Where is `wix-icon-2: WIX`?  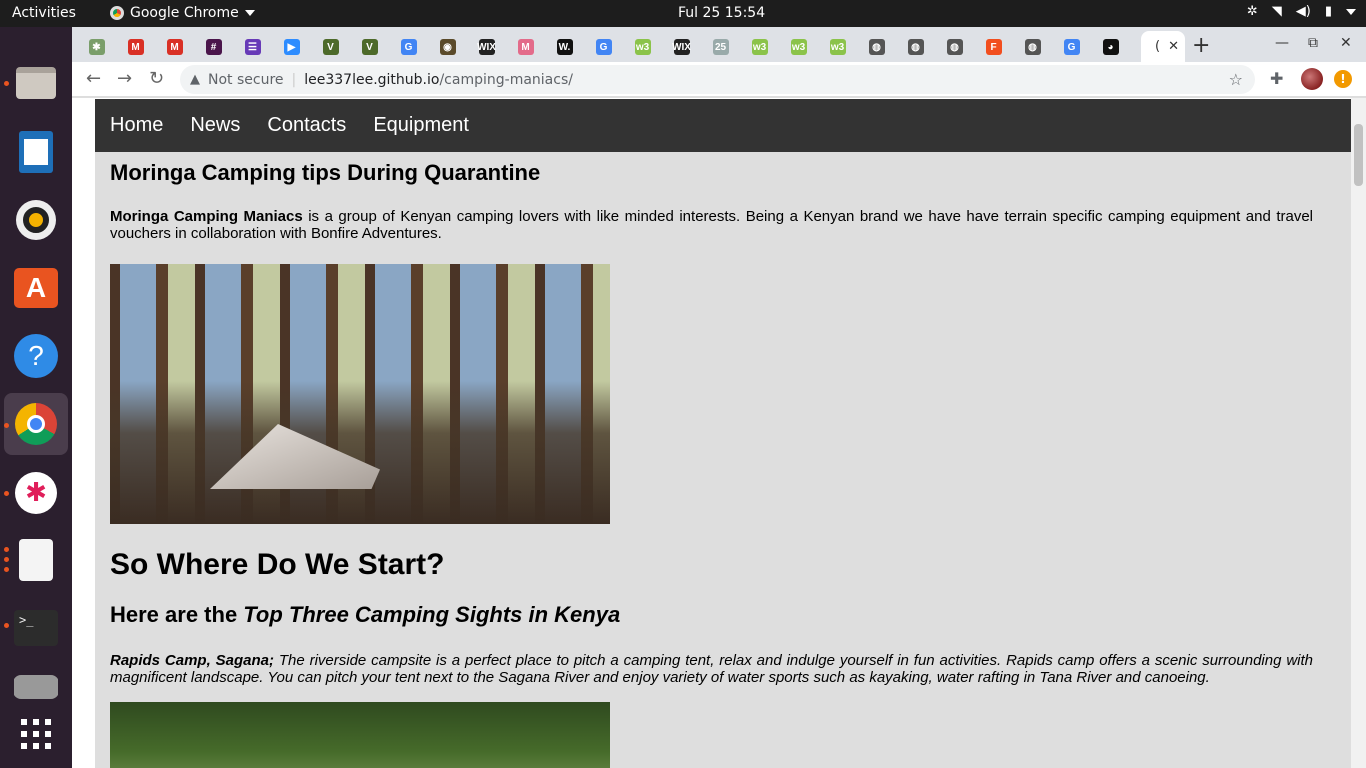
wix-icon-2: WIX is located at coordinates (681, 47).